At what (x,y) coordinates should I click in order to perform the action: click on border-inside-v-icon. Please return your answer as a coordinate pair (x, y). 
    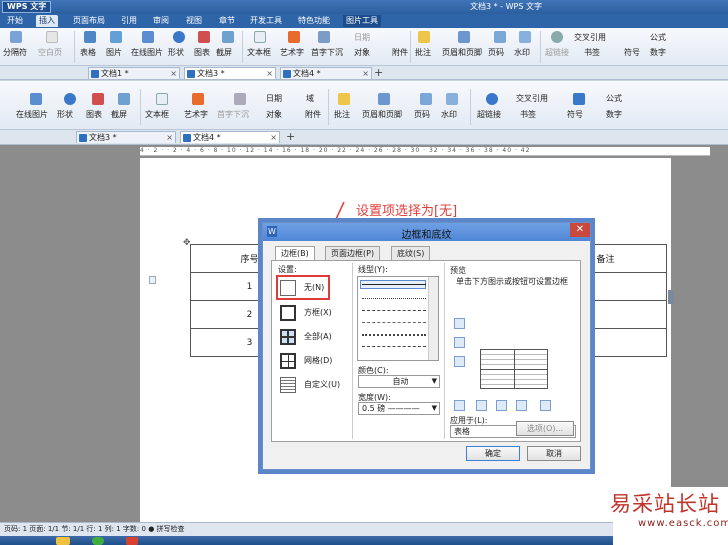
    Looking at the image, I should click on (501, 405).